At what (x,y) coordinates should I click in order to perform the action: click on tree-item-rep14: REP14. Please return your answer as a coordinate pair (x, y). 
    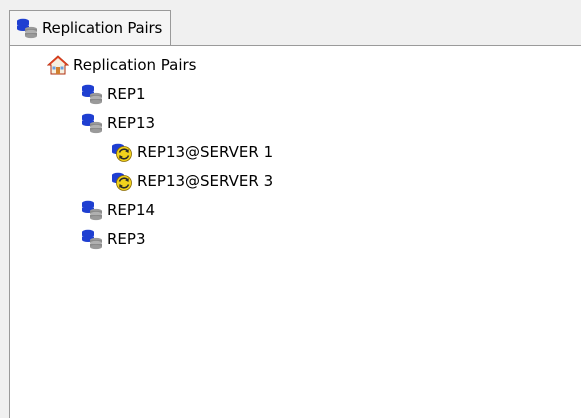
    Looking at the image, I should click on (118, 210).